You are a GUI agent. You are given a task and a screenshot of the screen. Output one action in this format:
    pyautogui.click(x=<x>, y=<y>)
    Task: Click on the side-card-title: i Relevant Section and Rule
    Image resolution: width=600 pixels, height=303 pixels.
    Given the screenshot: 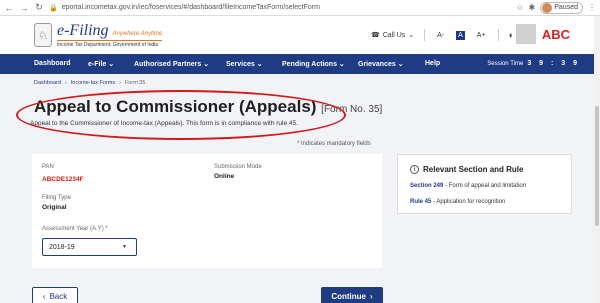 What is the action you would take?
    pyautogui.click(x=466, y=169)
    